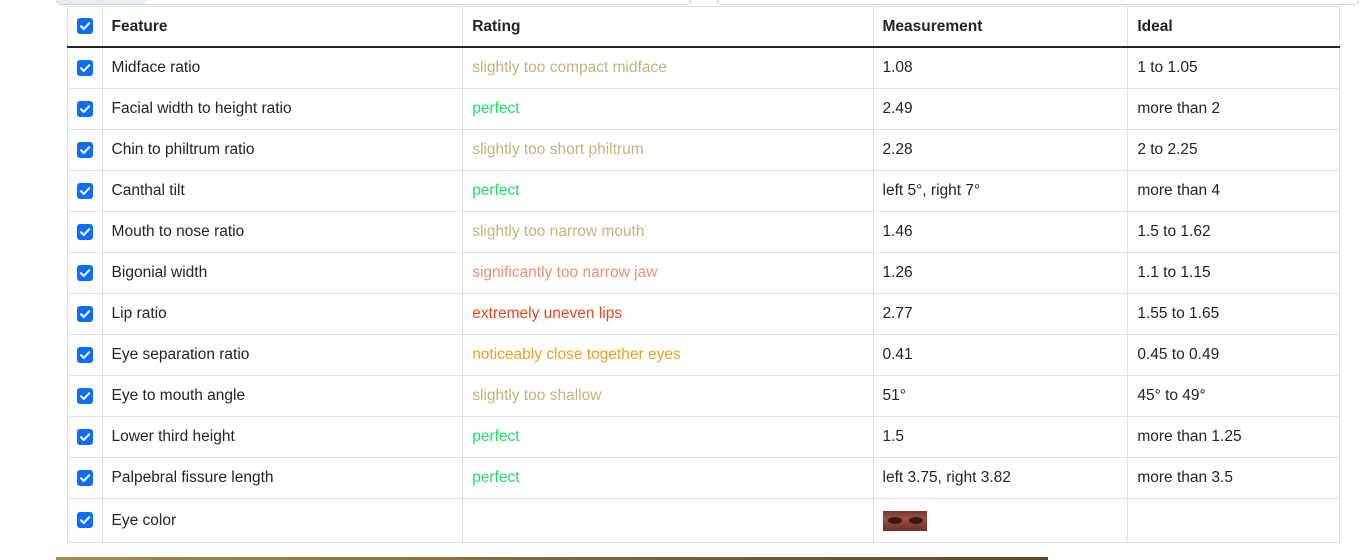 Image resolution: width=1366 pixels, height=560 pixels. What do you see at coordinates (1038, 2) in the screenshot?
I see `top-input-control` at bounding box center [1038, 2].